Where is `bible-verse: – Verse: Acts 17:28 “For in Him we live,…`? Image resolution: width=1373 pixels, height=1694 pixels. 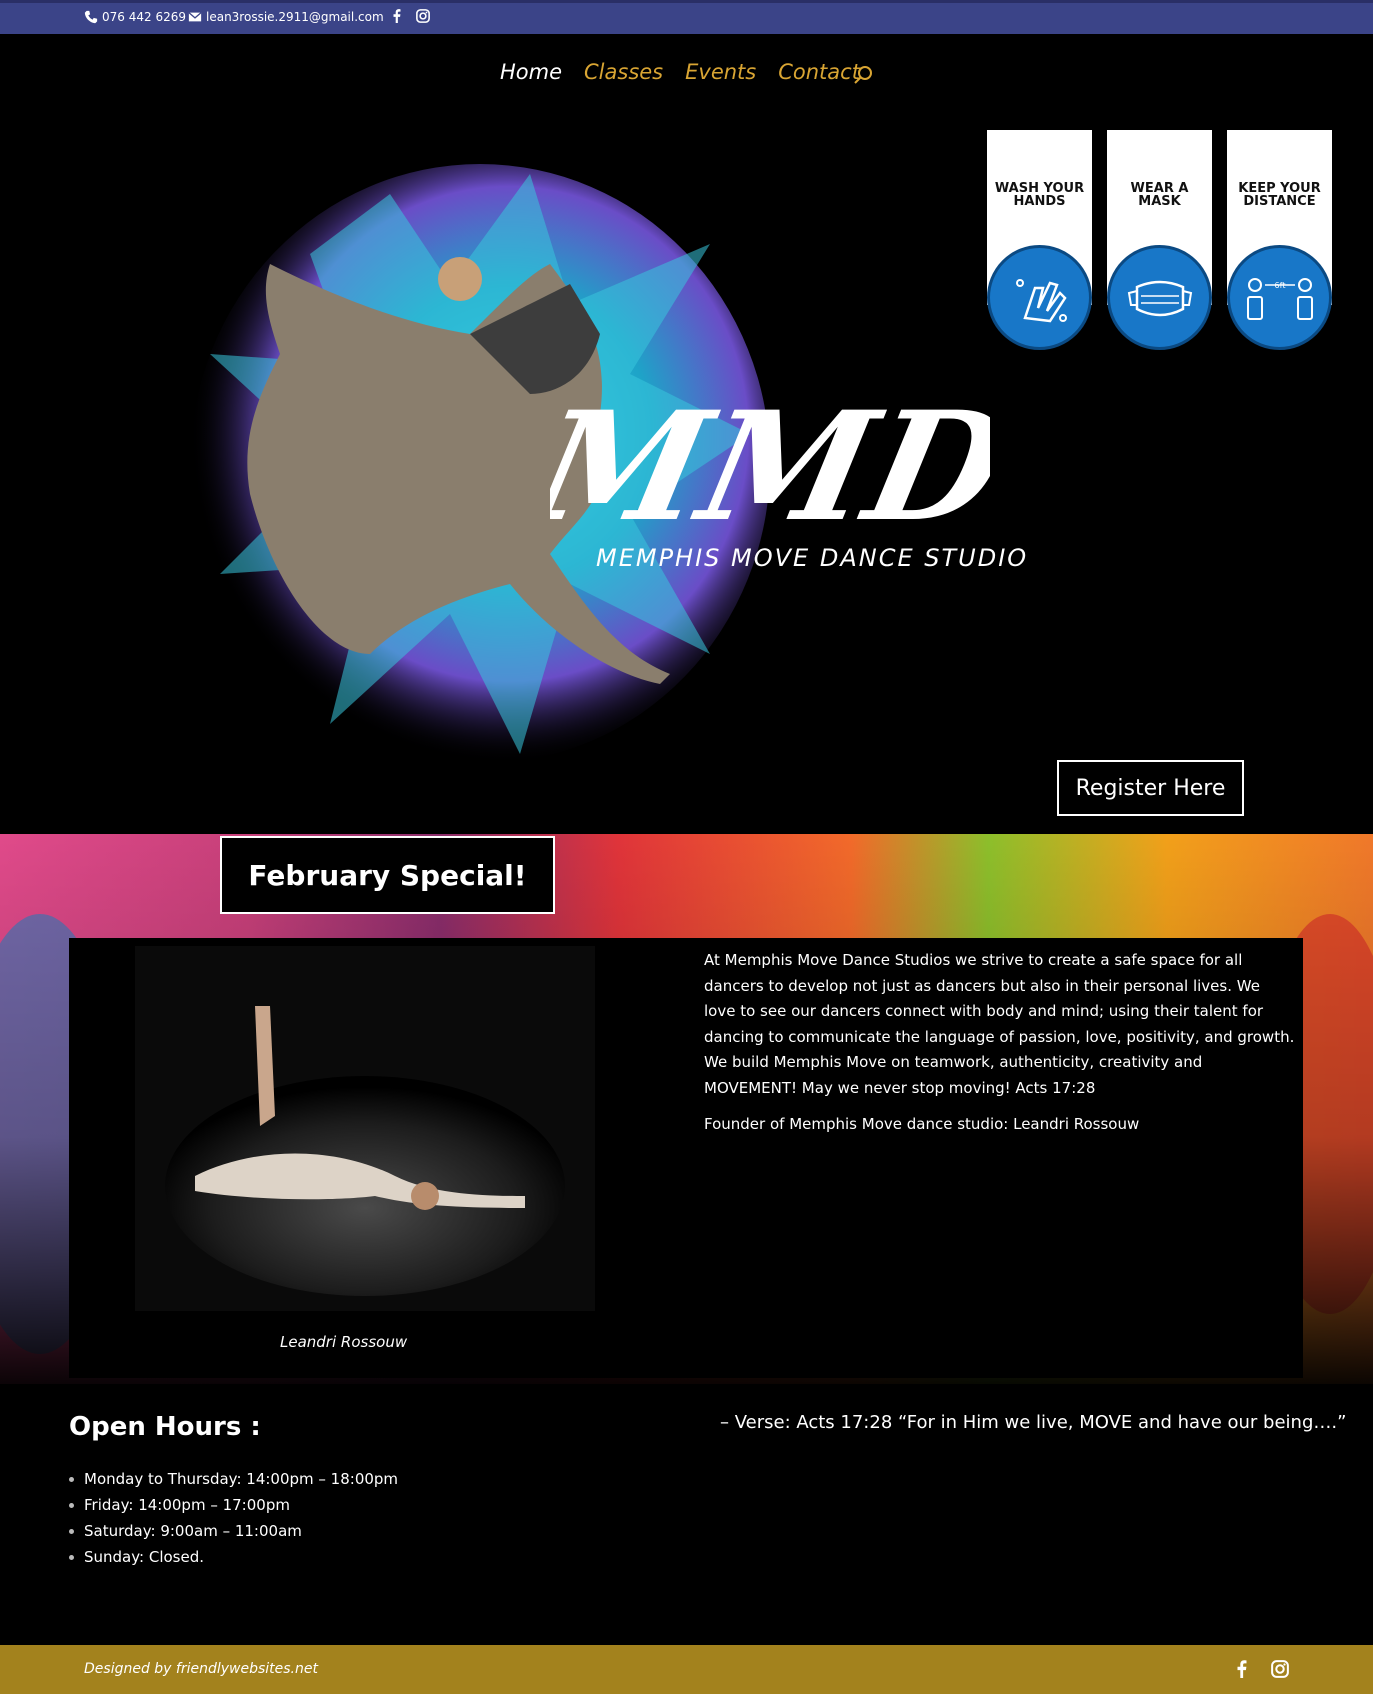
bible-verse: – Verse: Acts 17:28 “For in Him we live,… is located at coordinates (1033, 1422).